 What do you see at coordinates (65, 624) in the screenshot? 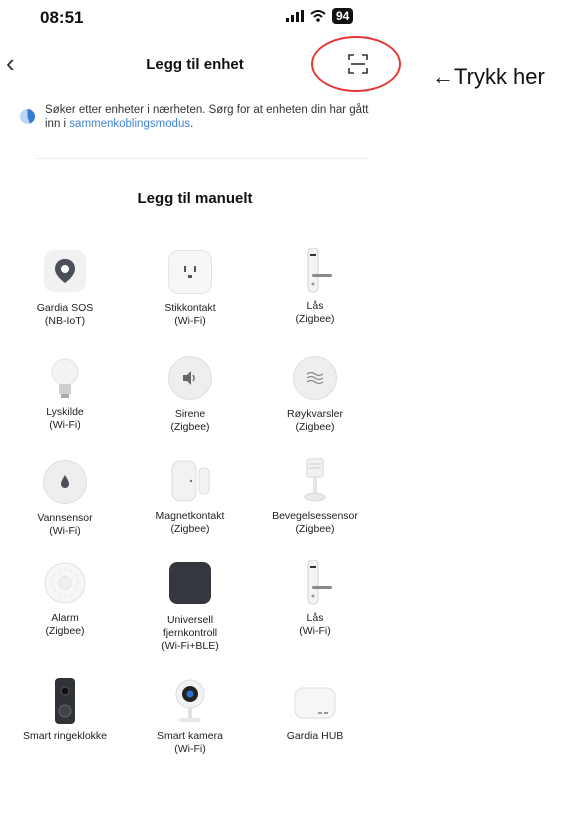
I see `device-label: Alarm (Zigbee)` at bounding box center [65, 624].